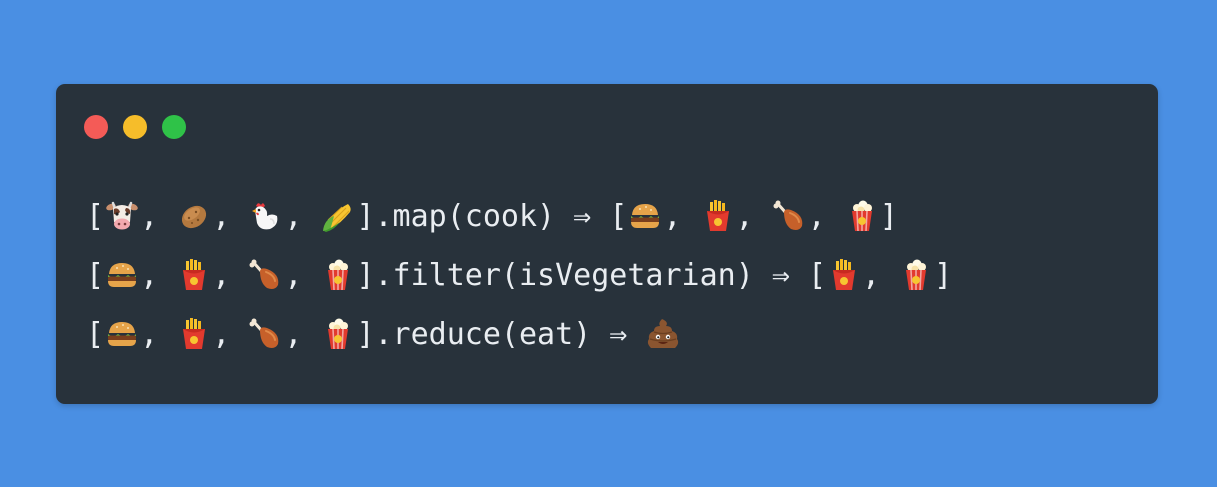  I want to click on code-line-1: [ , , , ].map(cook) ⇒ [, , ,], so click(519, 216).